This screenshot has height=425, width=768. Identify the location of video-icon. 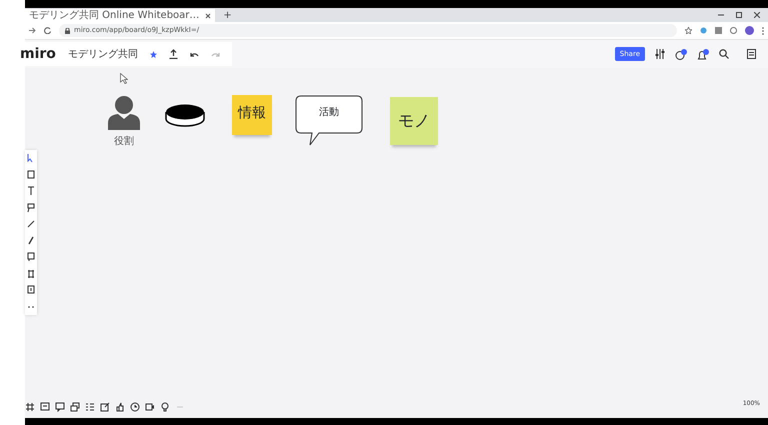
(150, 407).